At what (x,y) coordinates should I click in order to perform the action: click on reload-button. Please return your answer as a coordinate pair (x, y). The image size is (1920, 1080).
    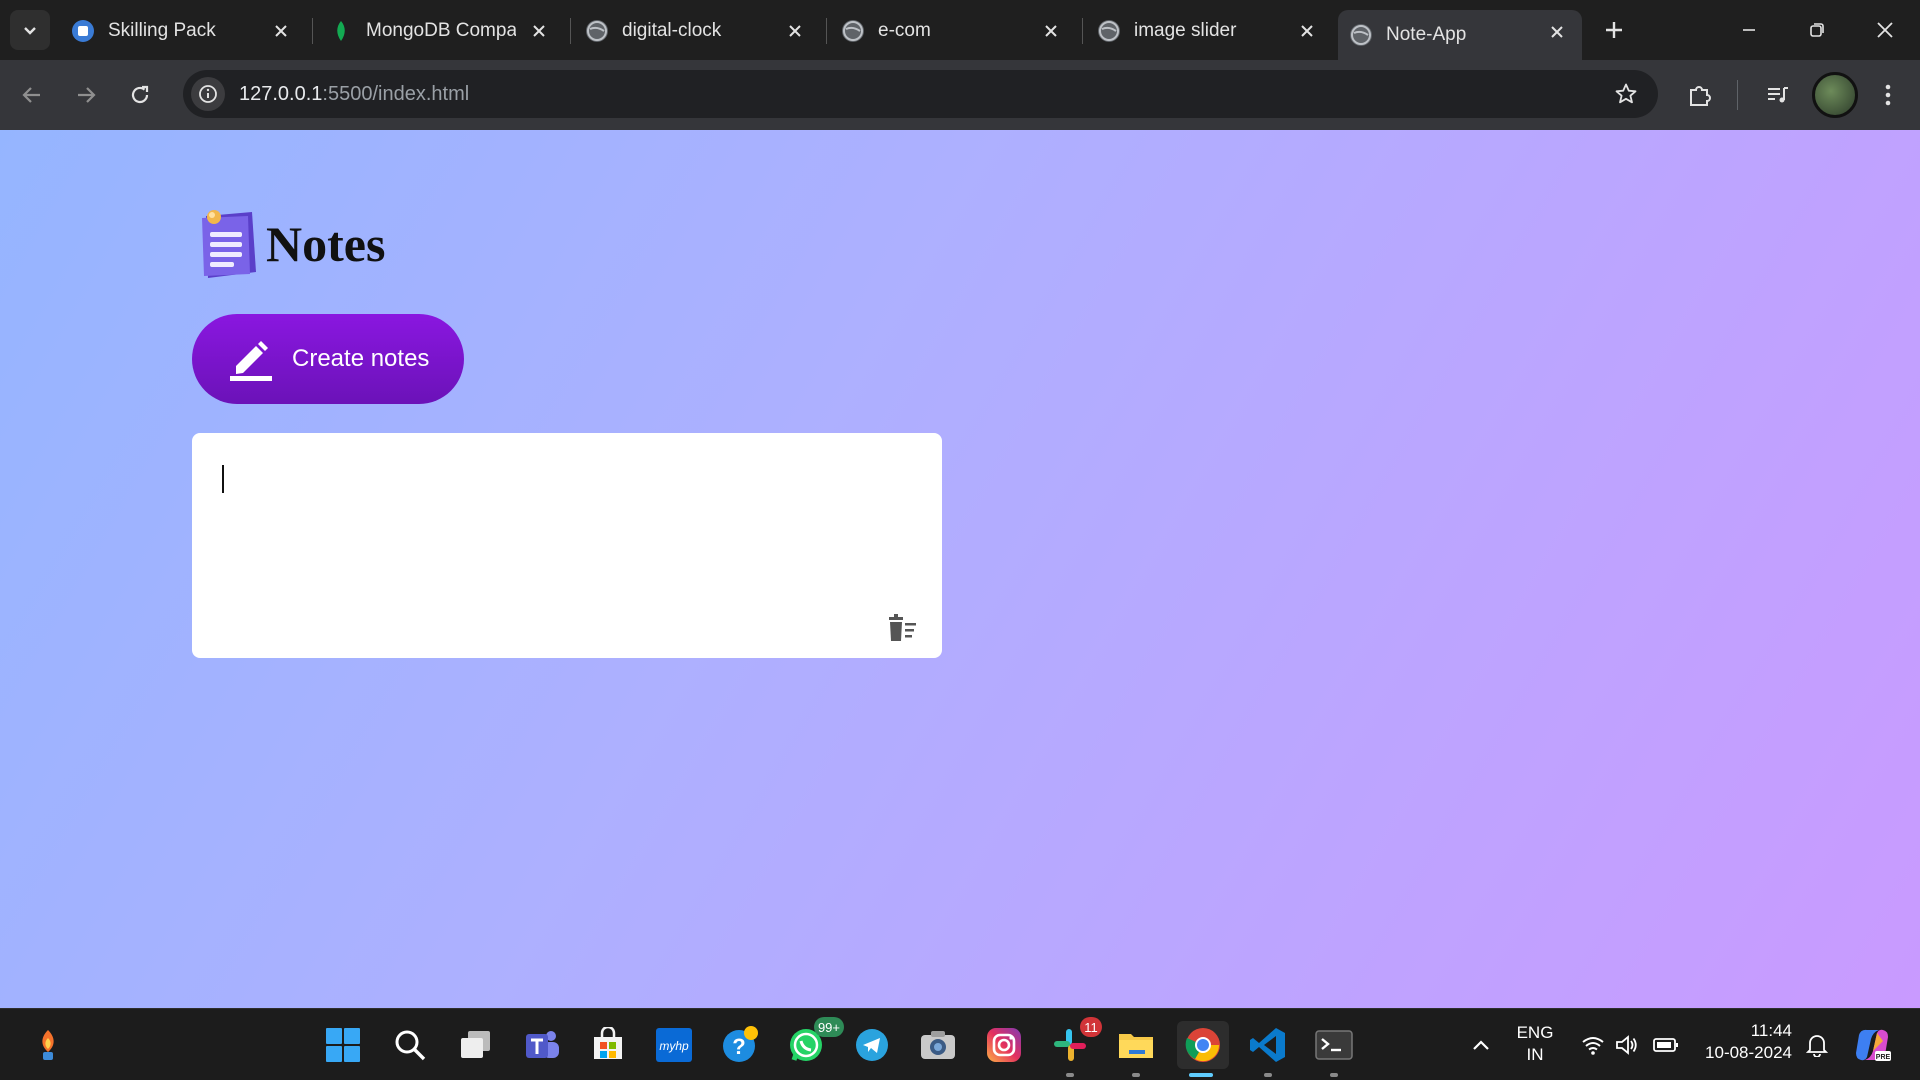
    Looking at the image, I should click on (140, 95).